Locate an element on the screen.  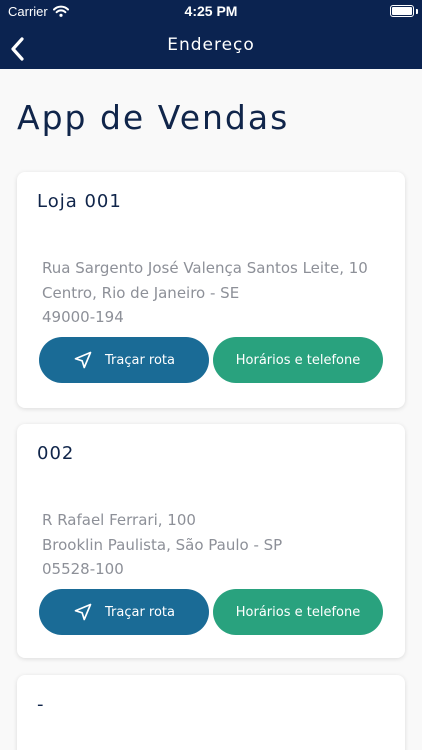
address-zip: 49000-194 is located at coordinates (83, 317).